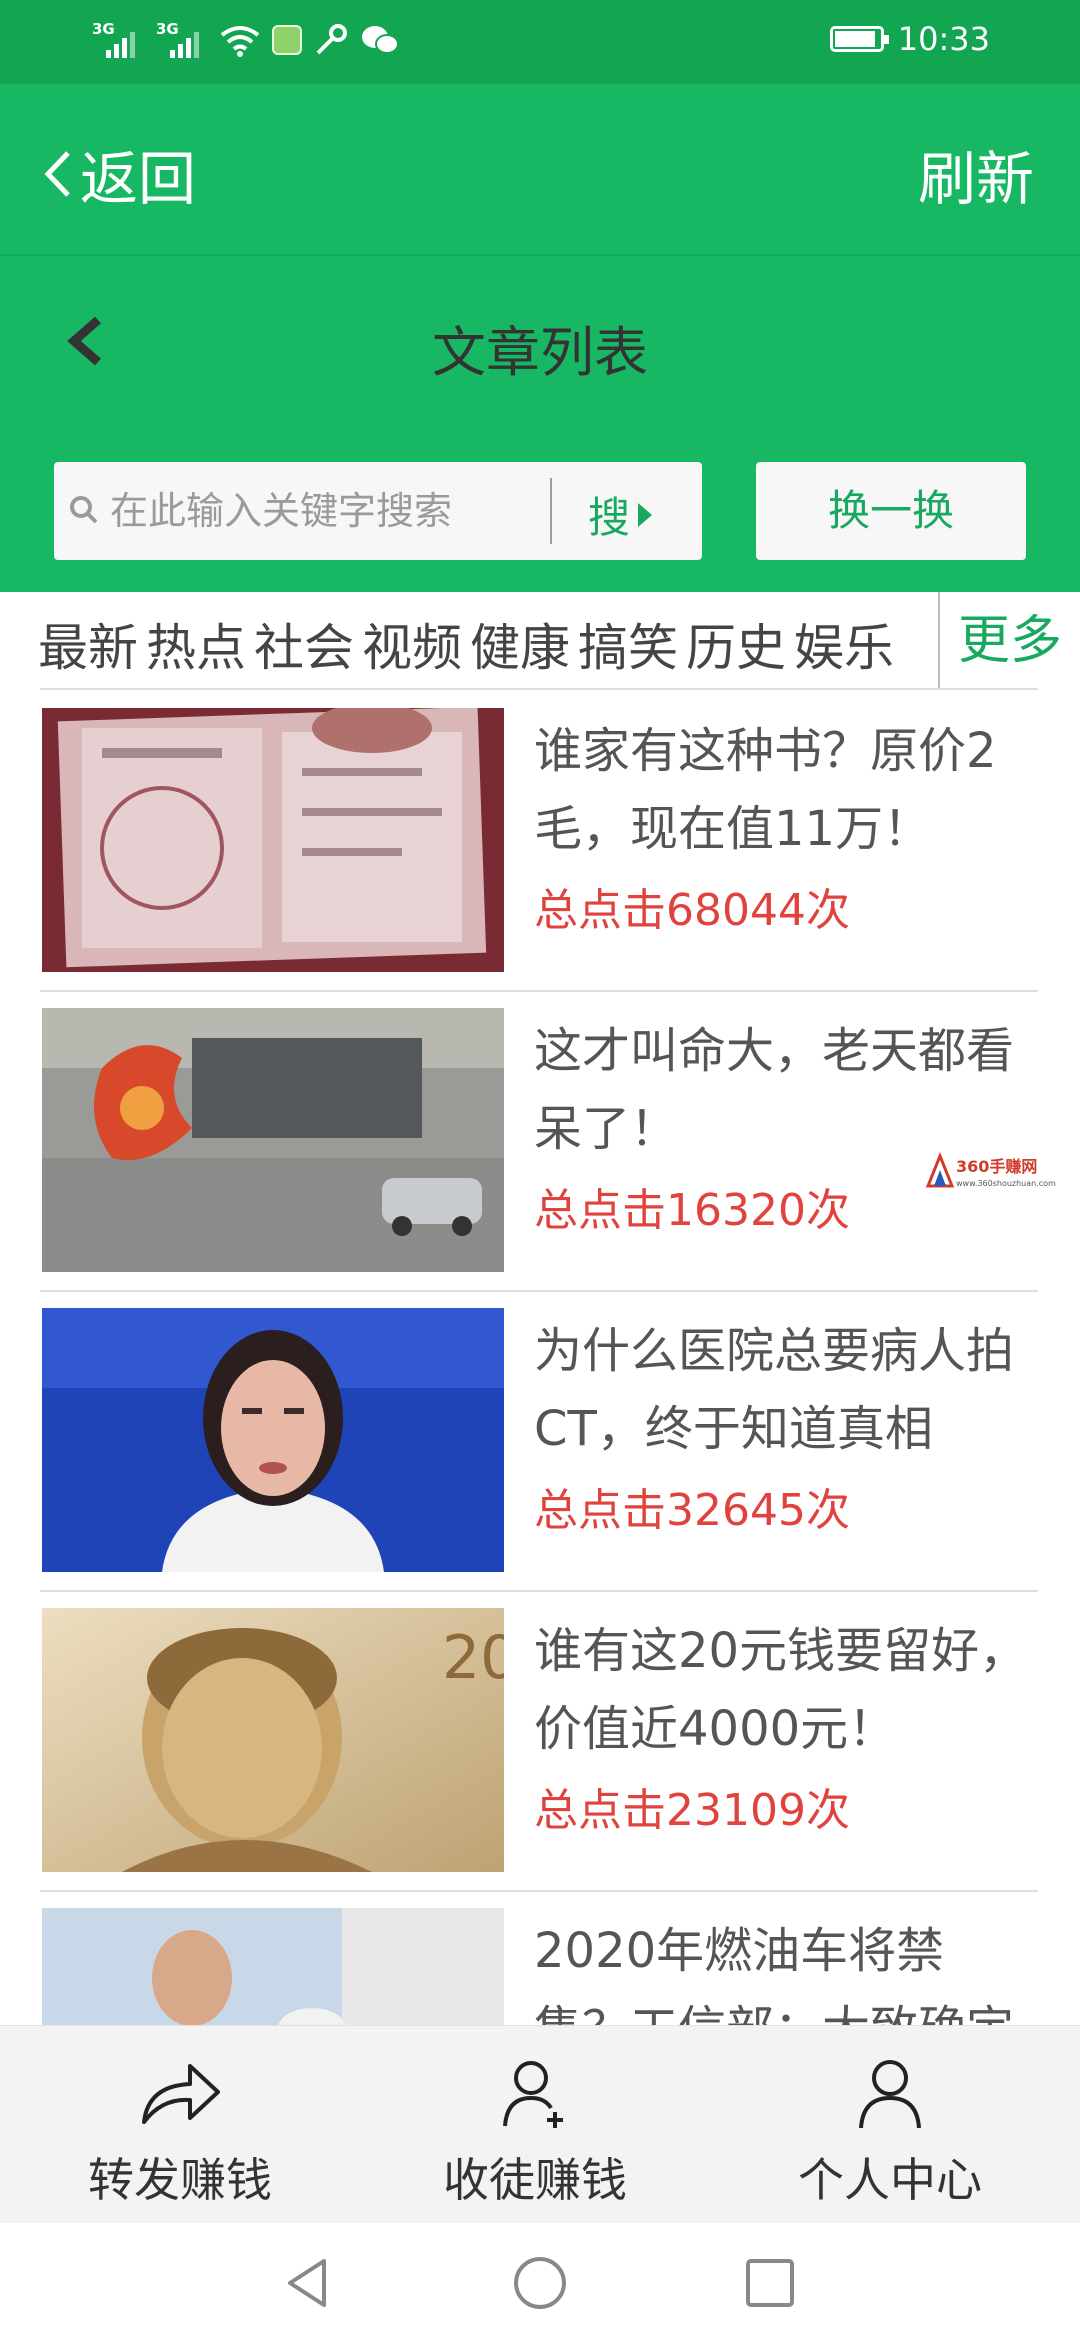 This screenshot has height=2340, width=1080. I want to click on back-triangle-icon, so click(308, 2283).